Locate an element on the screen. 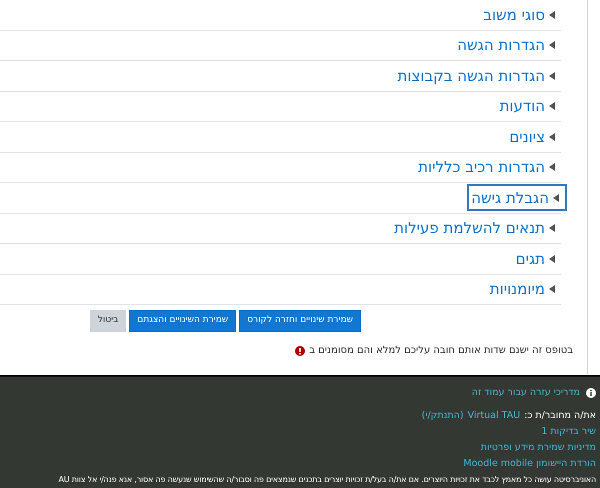  copyright-notice: האוניברסיטה עושה כל מאמץ לכבד את זכויות היוצרים. אם את/ה בעל/ת זכויות יוצרים בתכנים שנמצאים פה וסבור/ה שהשימוש שנעשה פה אסור, אנא פנה/י אל צוות AU is located at coordinates (327, 480).